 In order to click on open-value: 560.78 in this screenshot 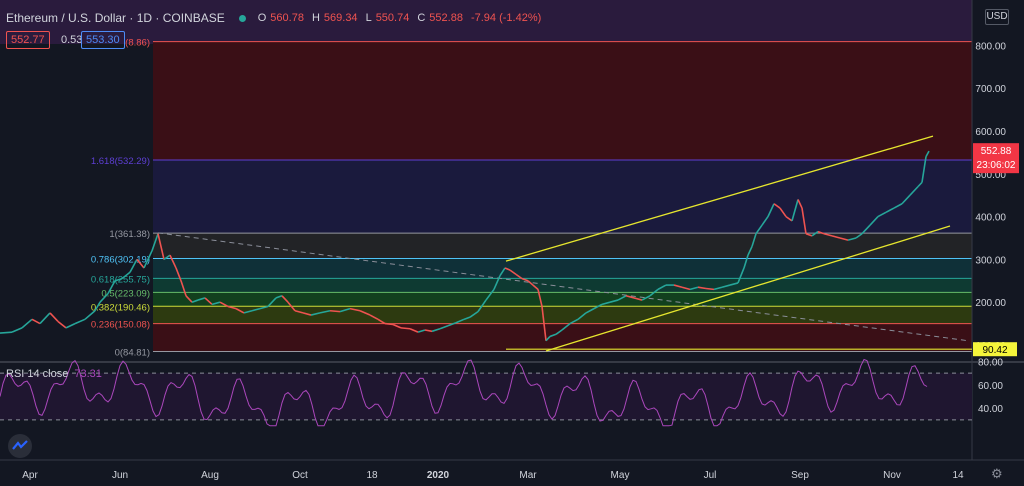, I will do `click(287, 18)`.